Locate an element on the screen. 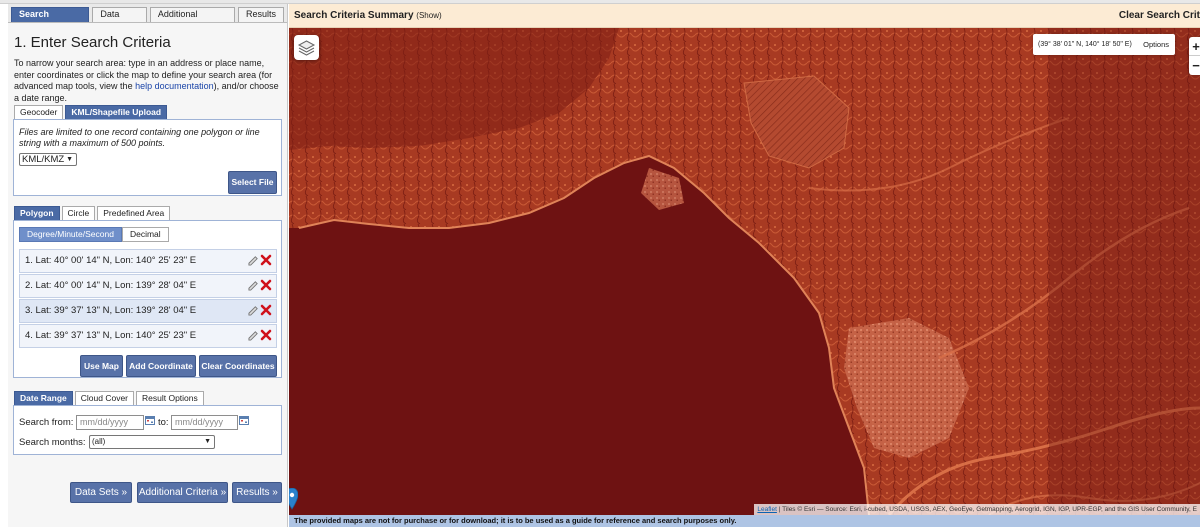 The width and height of the screenshot is (1200, 527). search-from-input: mm/dd/yyyy is located at coordinates (110, 422).